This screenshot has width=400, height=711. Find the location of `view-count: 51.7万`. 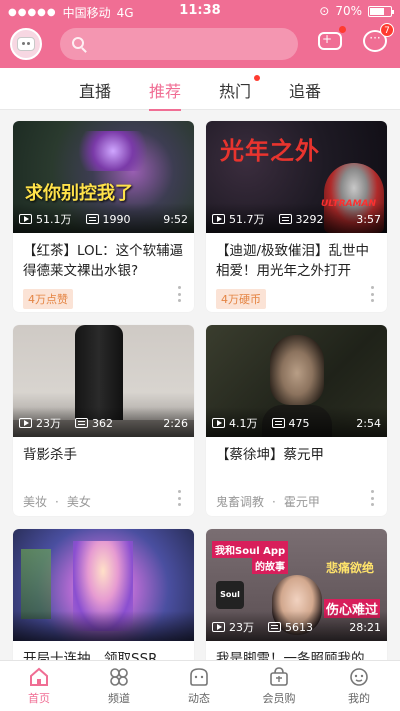

view-count: 51.7万 is located at coordinates (247, 219).